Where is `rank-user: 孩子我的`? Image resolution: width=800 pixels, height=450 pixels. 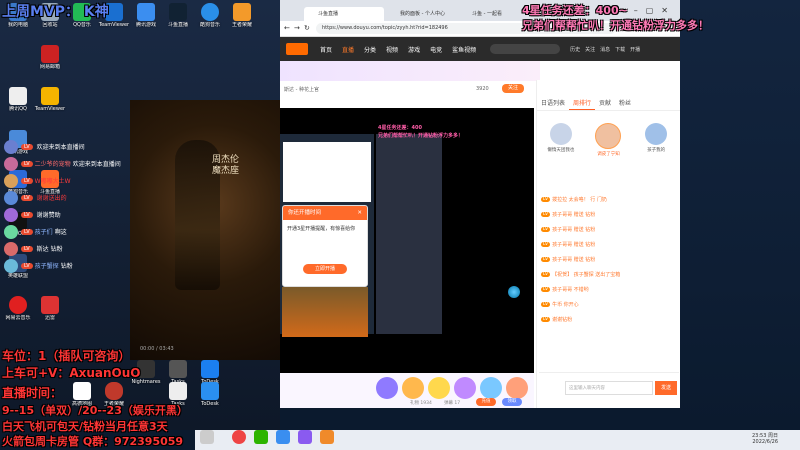 rank-user: 孩子我的 is located at coordinates (656, 140).